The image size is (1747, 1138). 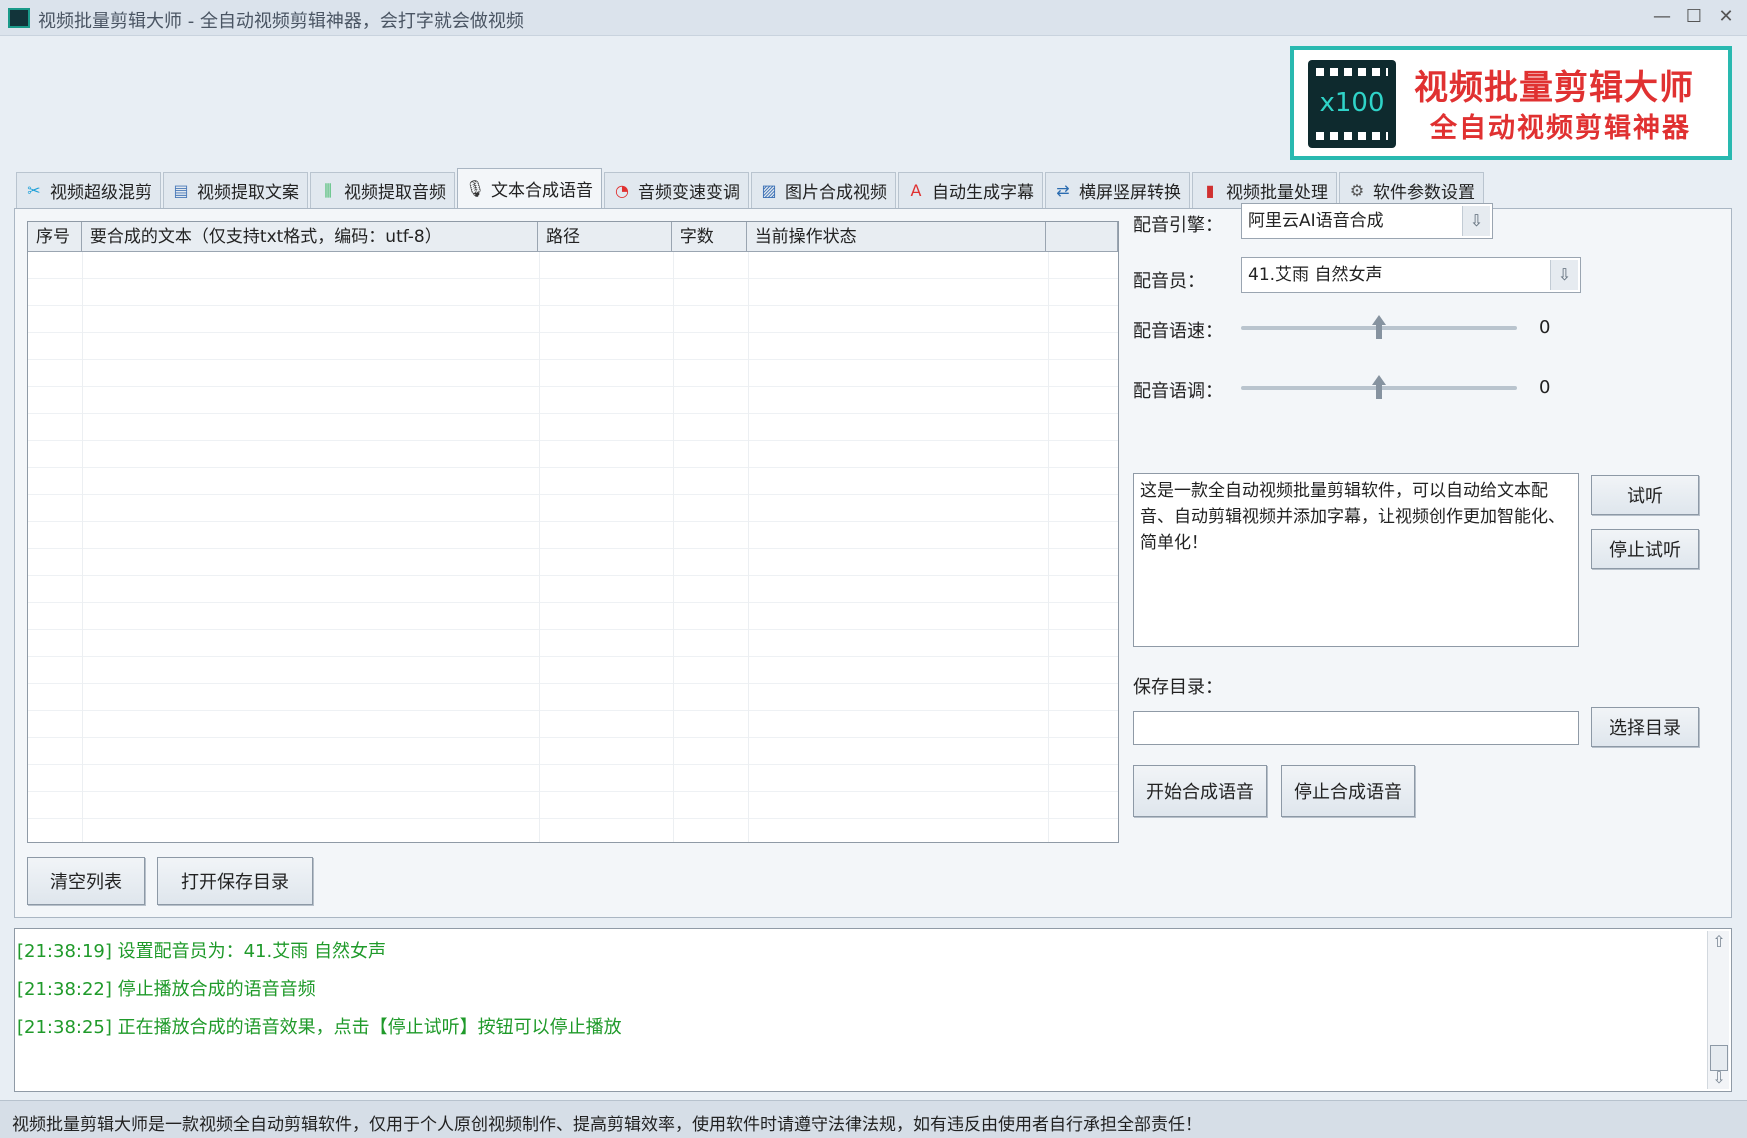 What do you see at coordinates (709, 237) in the screenshot?
I see `column-header: 字数` at bounding box center [709, 237].